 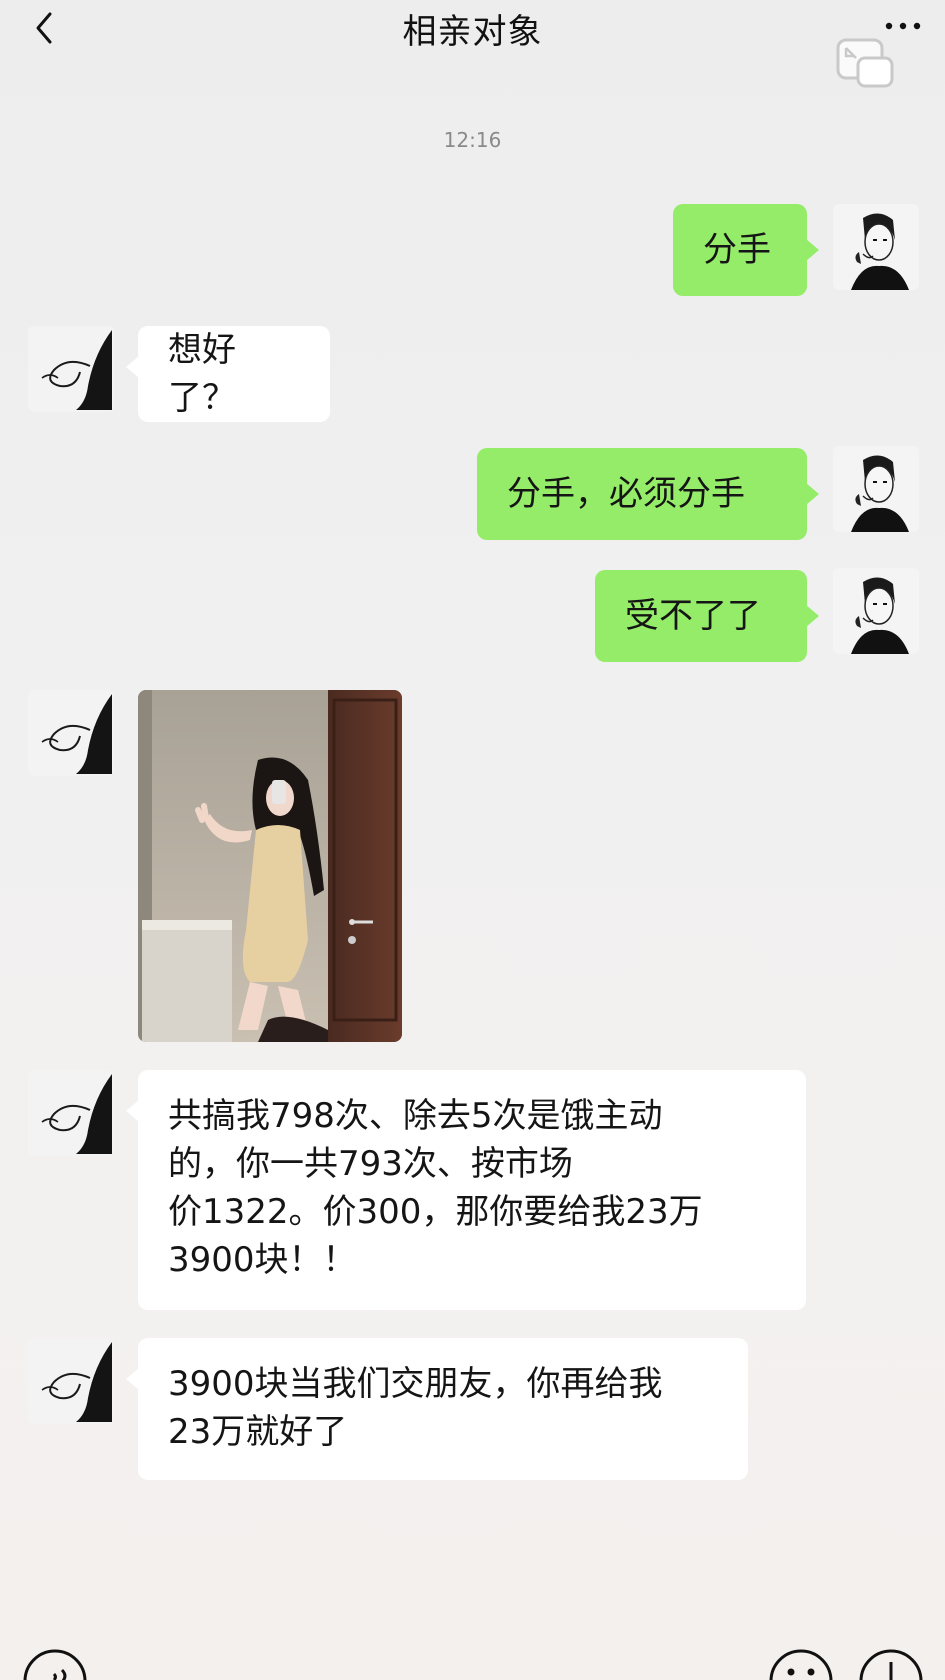 I want to click on contact-message-bubble: 想好了？, so click(x=228, y=374).